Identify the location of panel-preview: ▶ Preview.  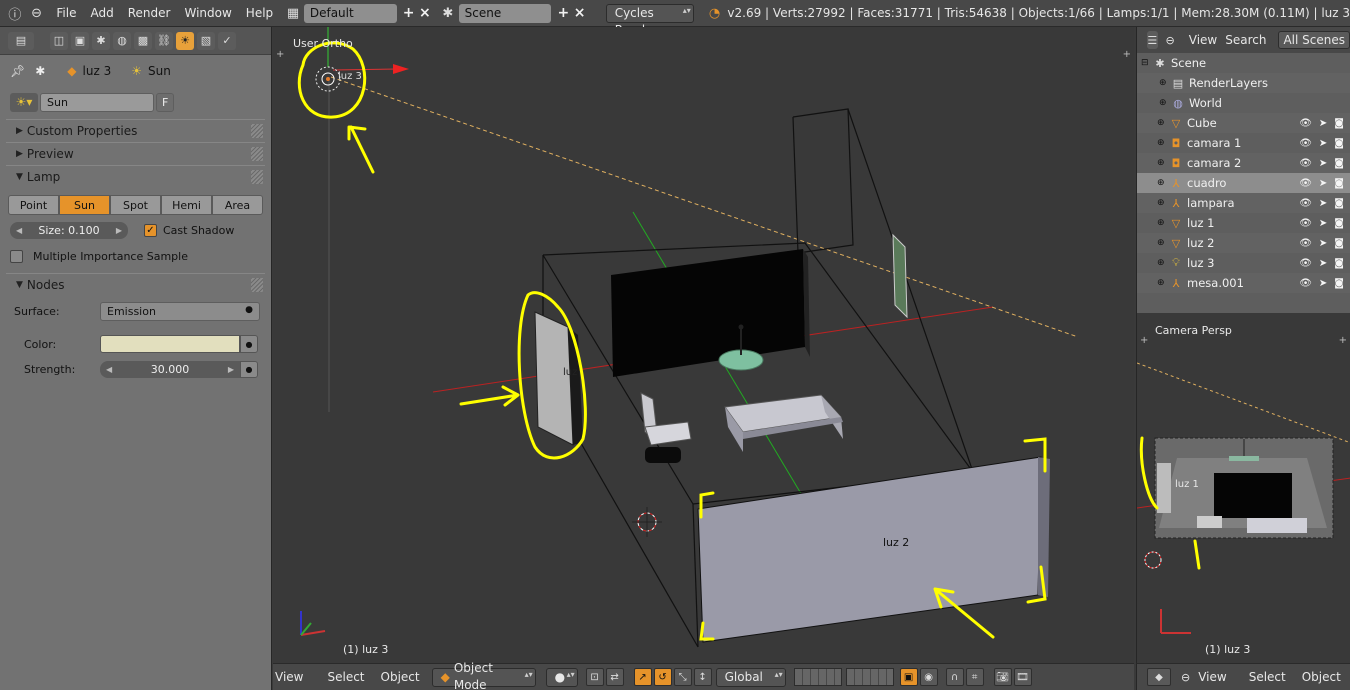
(135, 153).